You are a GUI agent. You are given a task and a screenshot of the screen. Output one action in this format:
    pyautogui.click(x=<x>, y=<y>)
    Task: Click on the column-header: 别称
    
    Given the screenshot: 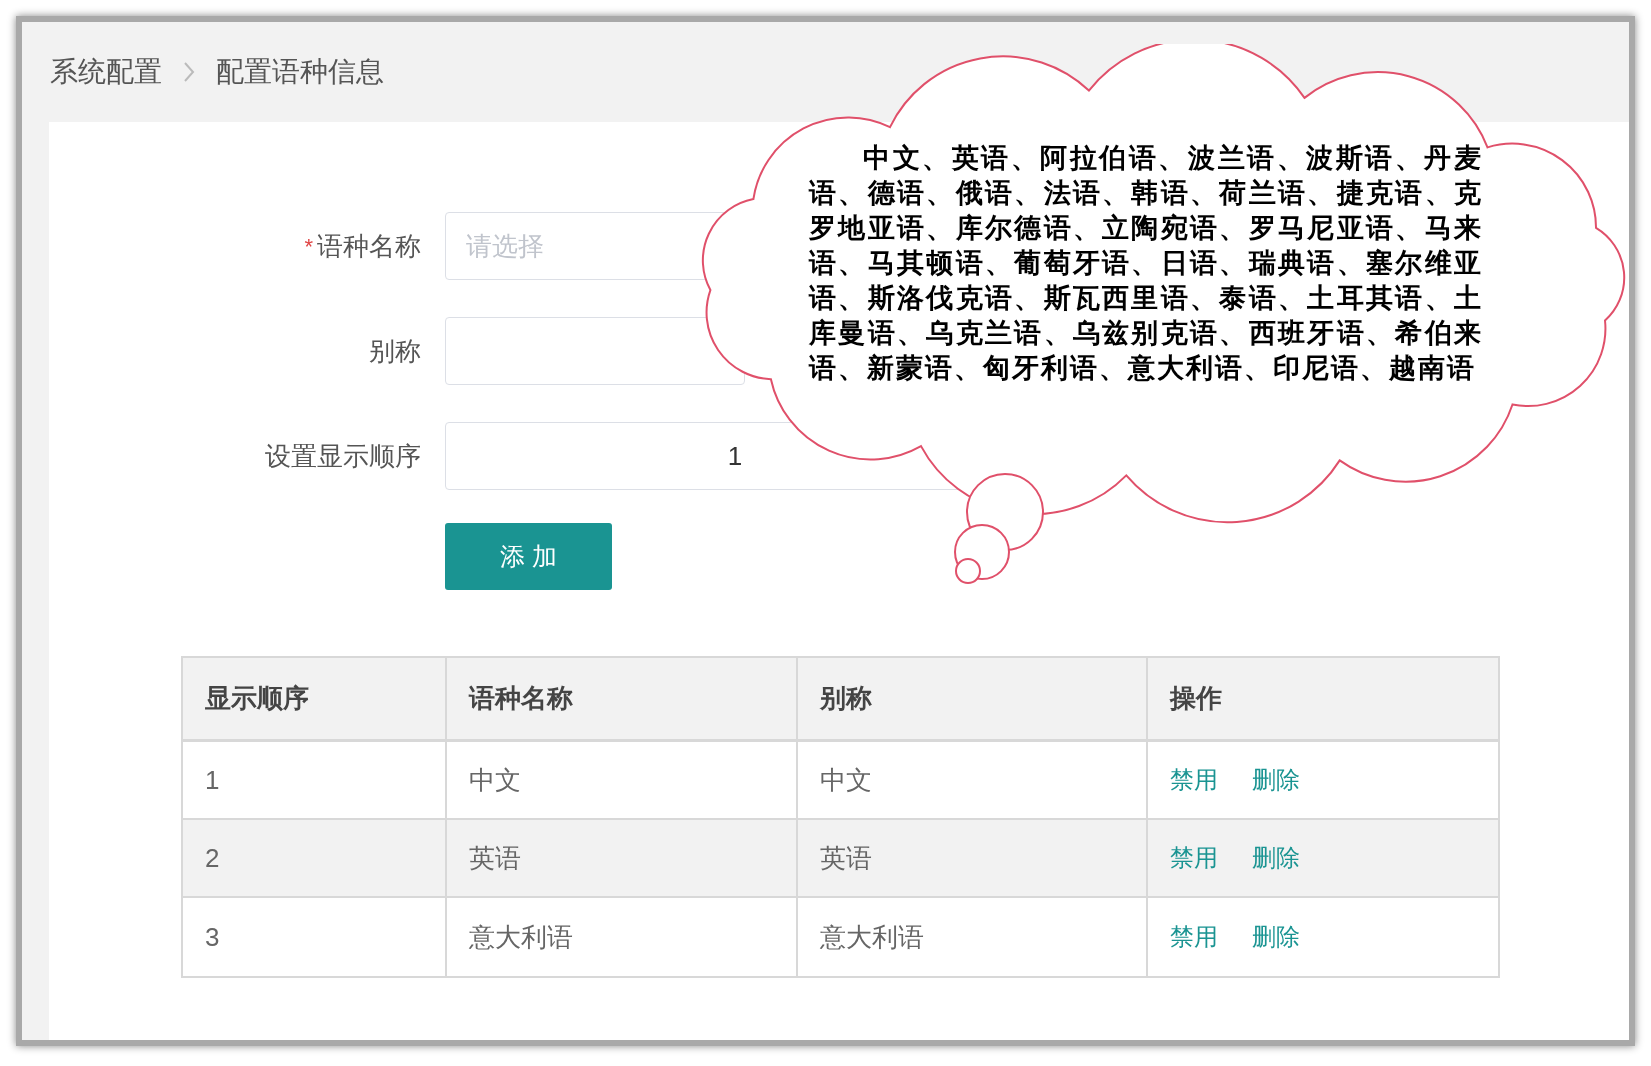 What is the action you would take?
    pyautogui.click(x=846, y=698)
    